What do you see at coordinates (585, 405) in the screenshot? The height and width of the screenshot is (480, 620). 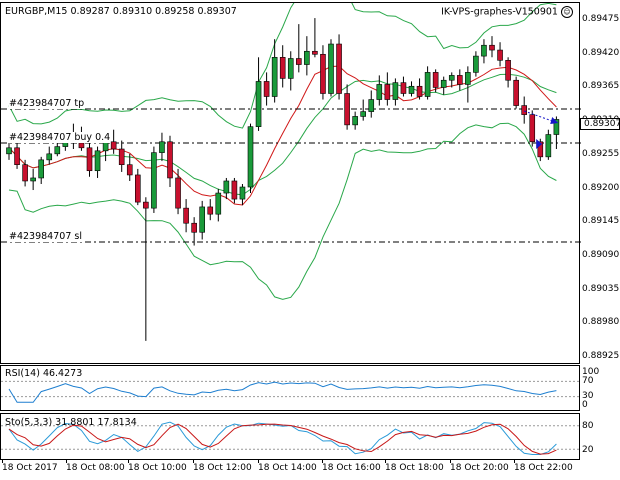 I see `rsi-level-0: 0` at bounding box center [585, 405].